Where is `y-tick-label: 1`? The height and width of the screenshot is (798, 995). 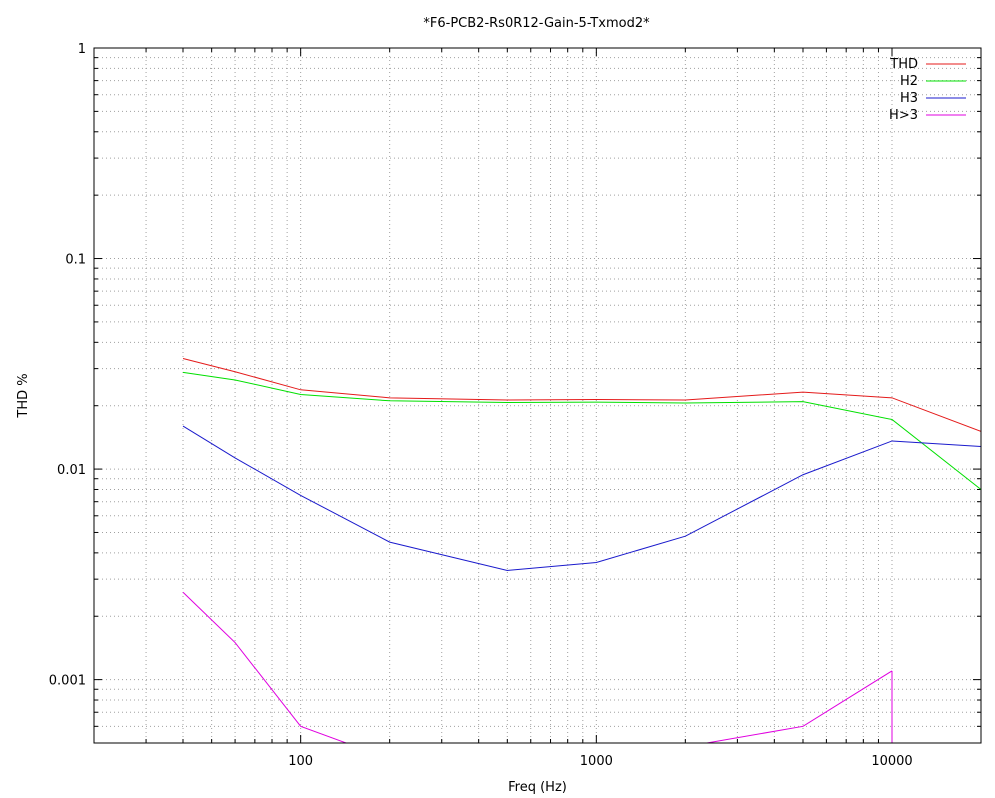 y-tick-label: 1 is located at coordinates (82, 49).